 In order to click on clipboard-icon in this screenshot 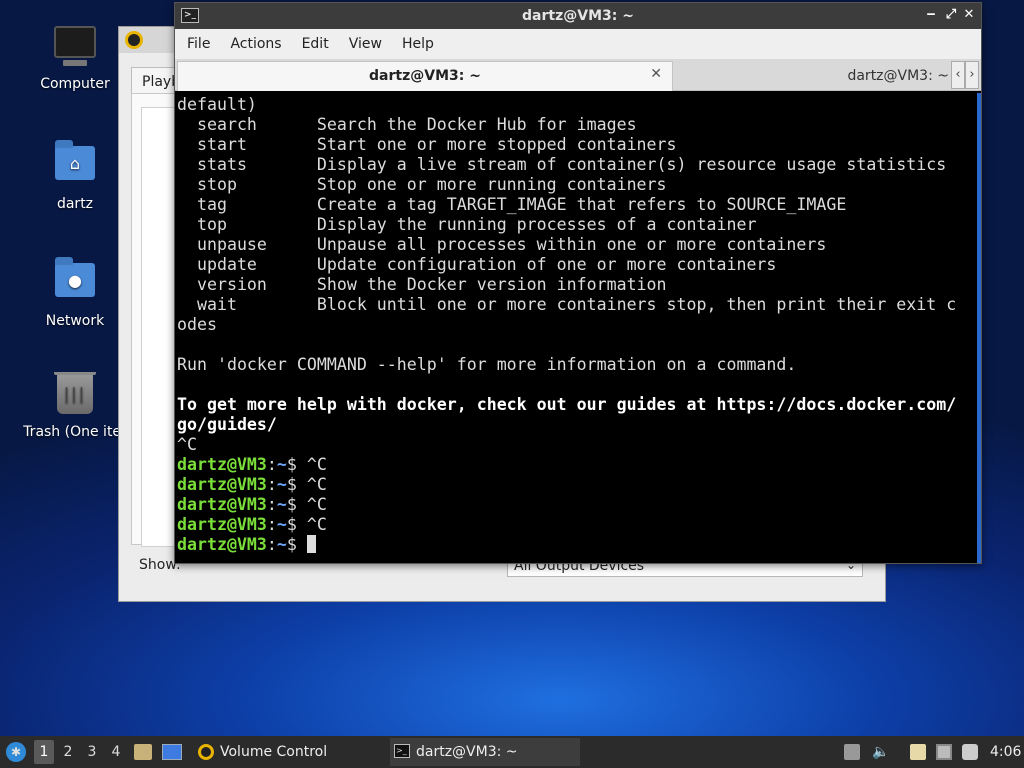, I will do `click(918, 752)`.